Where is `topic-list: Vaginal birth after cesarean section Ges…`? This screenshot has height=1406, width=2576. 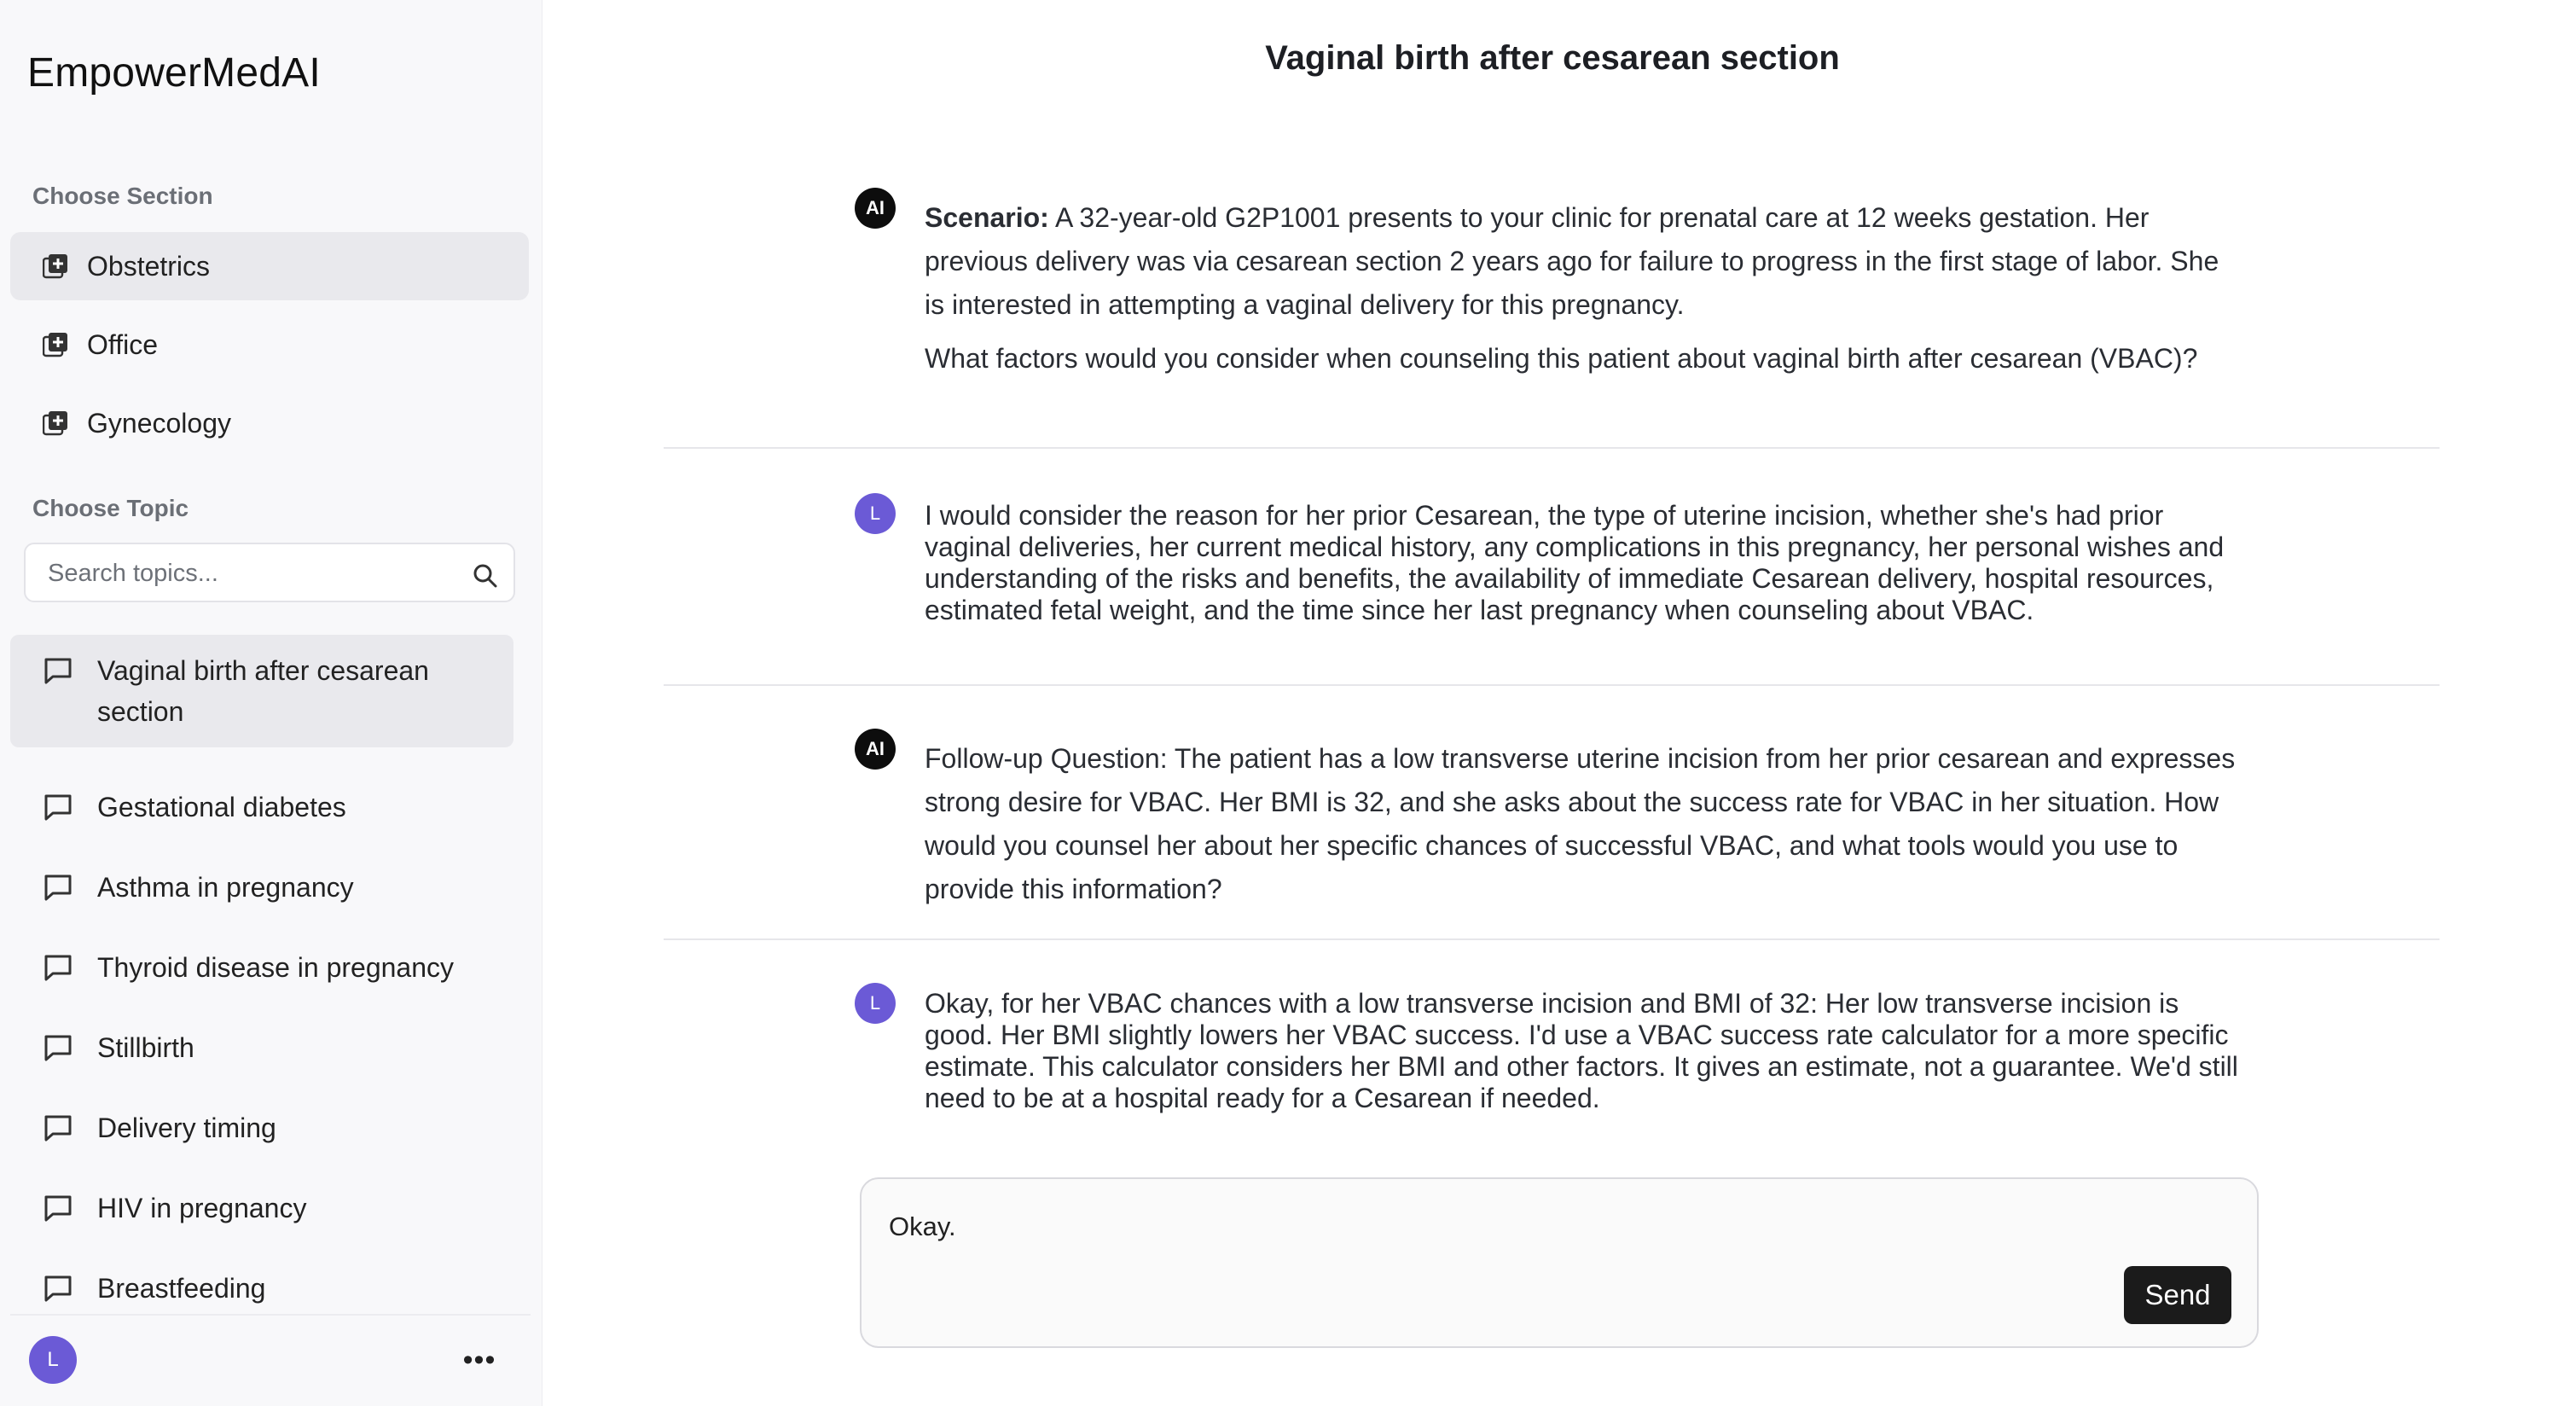 topic-list: Vaginal birth after cesarean section Ges… is located at coordinates (270, 974).